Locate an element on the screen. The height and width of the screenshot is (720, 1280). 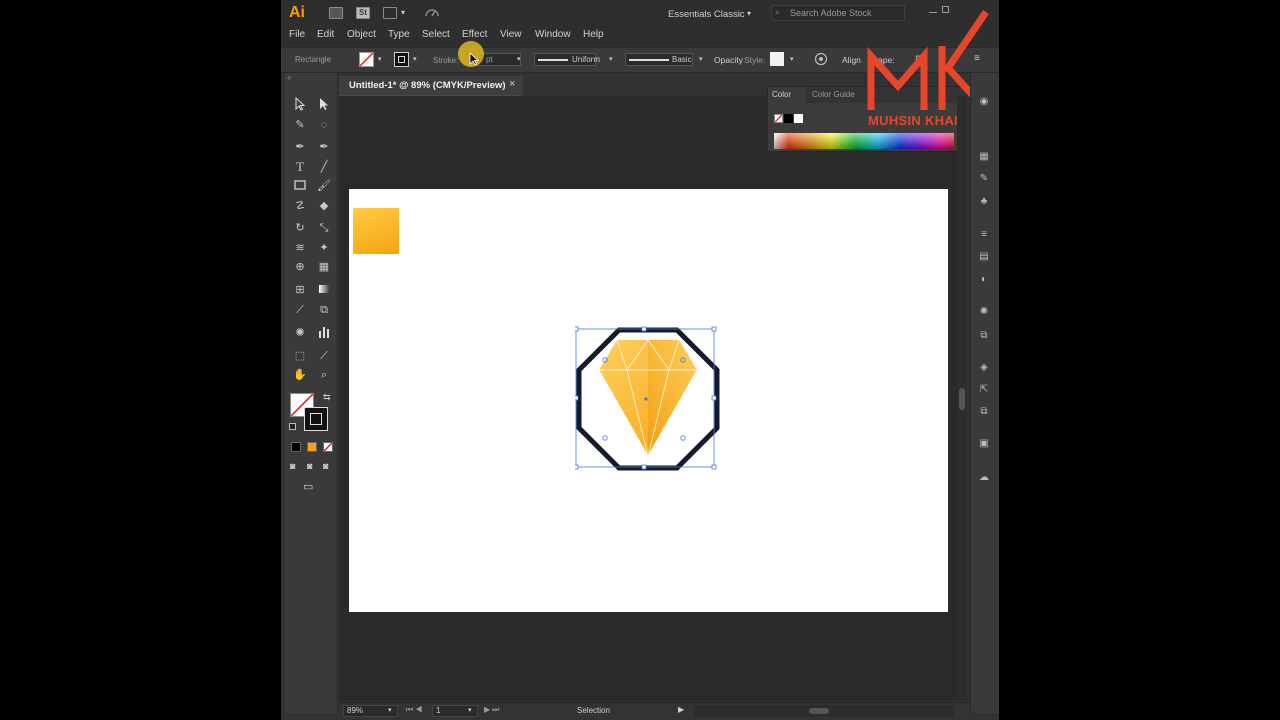
diamond-logo-artwork is located at coordinates (647, 399).